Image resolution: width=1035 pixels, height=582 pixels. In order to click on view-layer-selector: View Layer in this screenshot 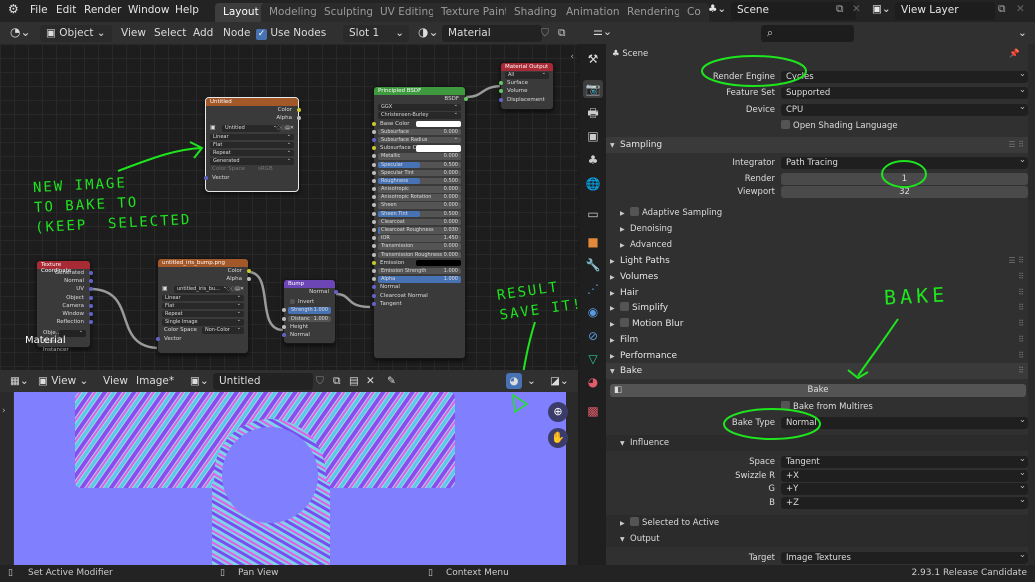, I will do `click(945, 11)`.